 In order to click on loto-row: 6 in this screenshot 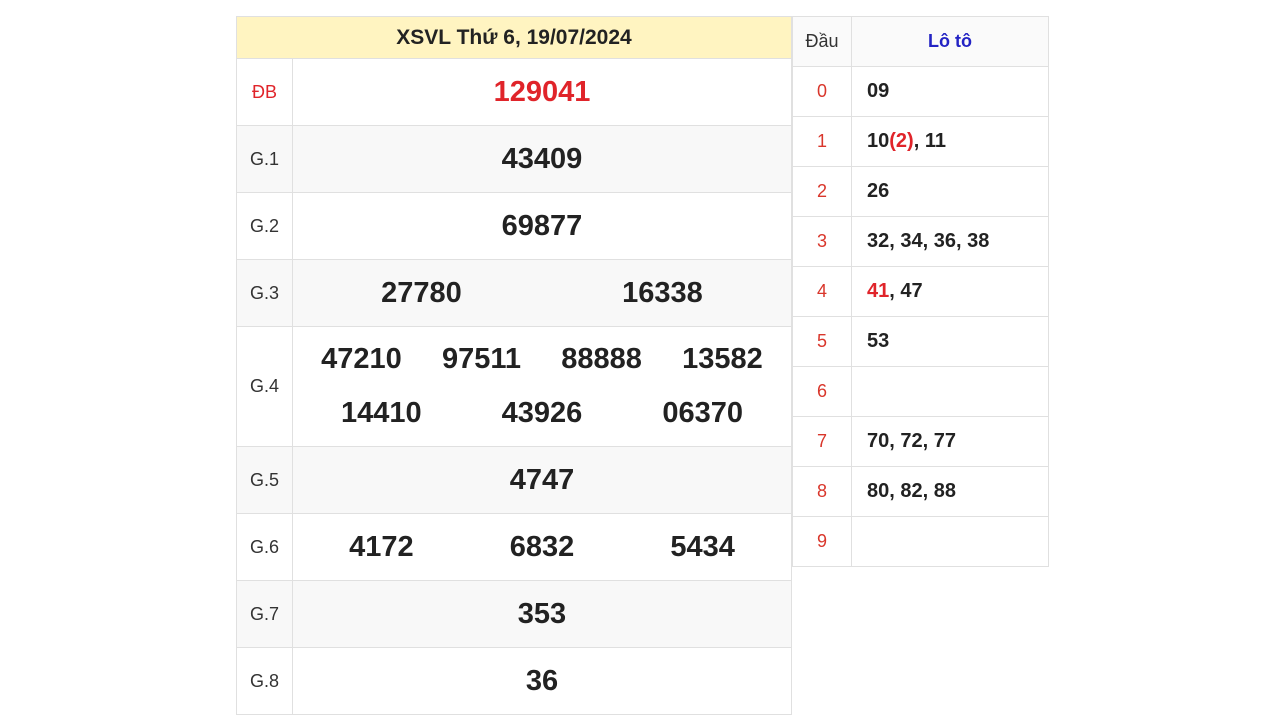, I will do `click(920, 391)`.